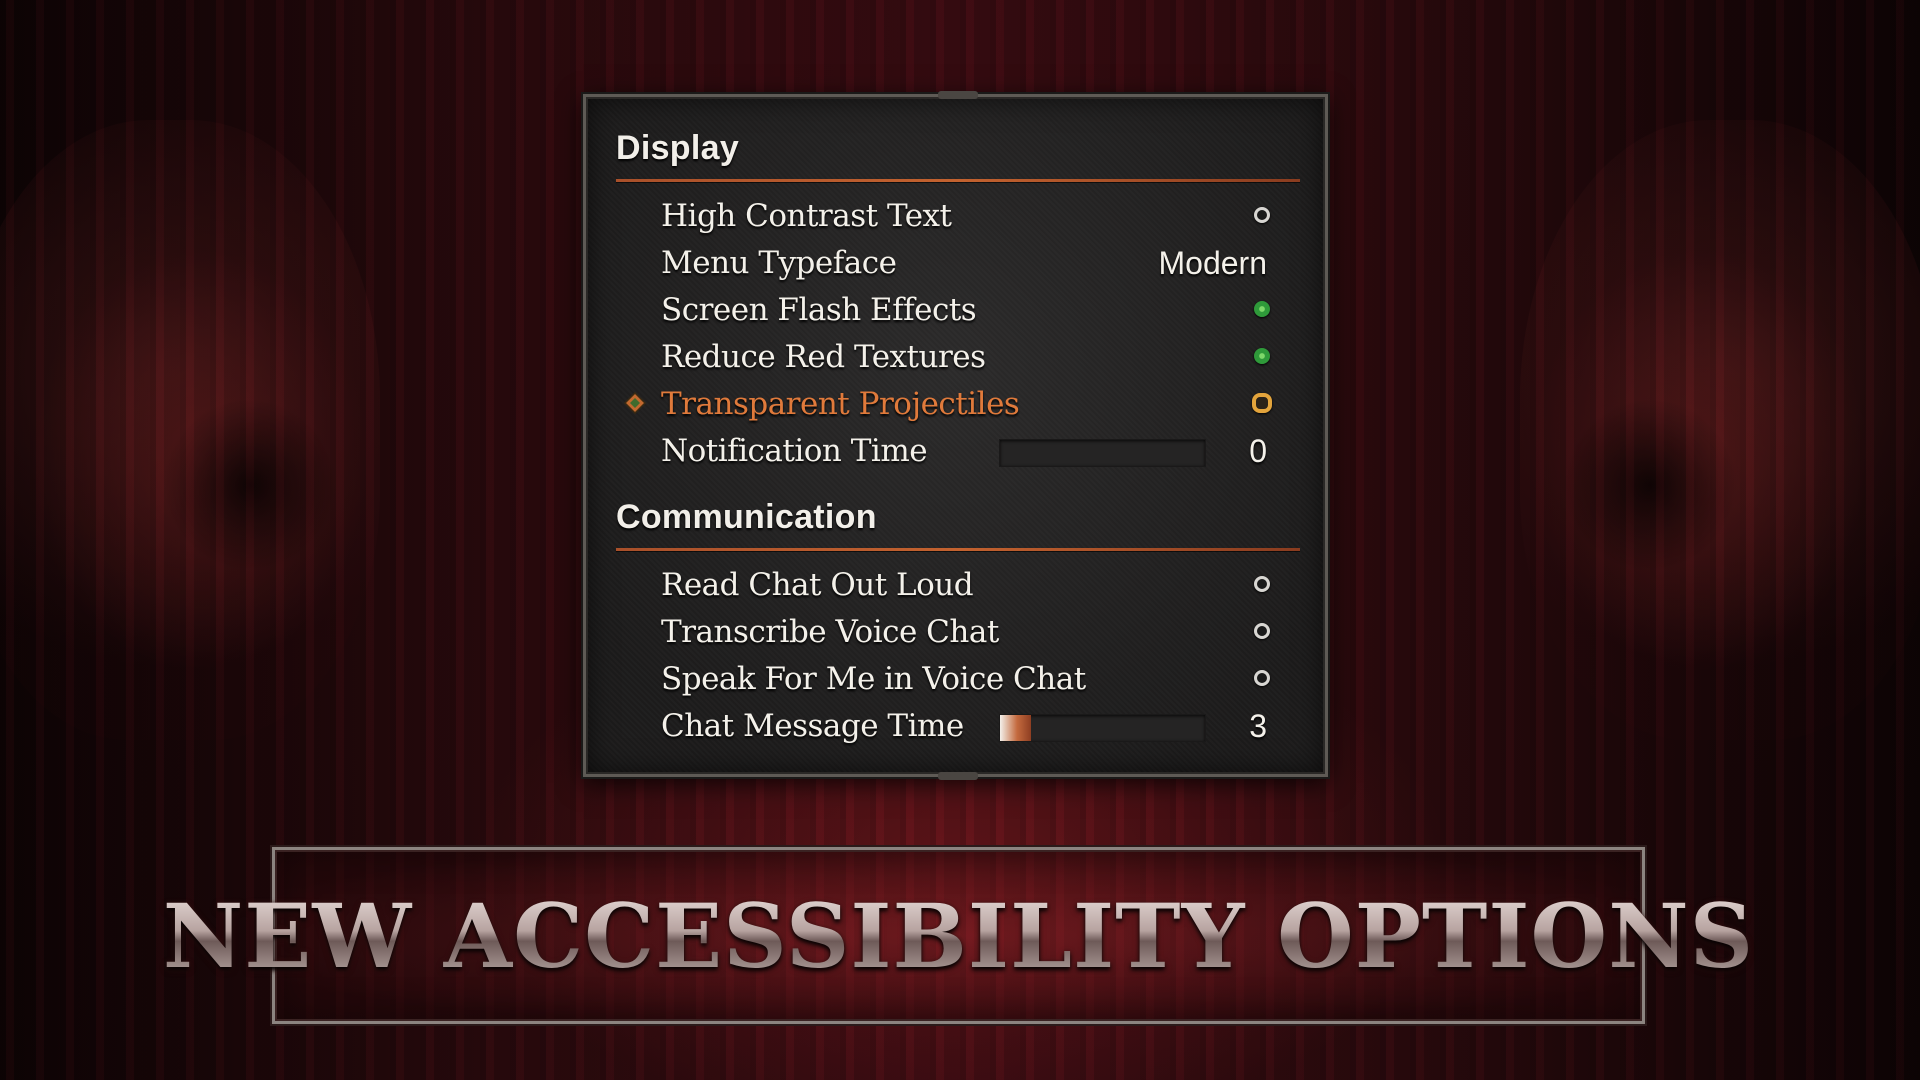 This screenshot has height=1080, width=1920. I want to click on chat-message-time-slider, so click(1102, 728).